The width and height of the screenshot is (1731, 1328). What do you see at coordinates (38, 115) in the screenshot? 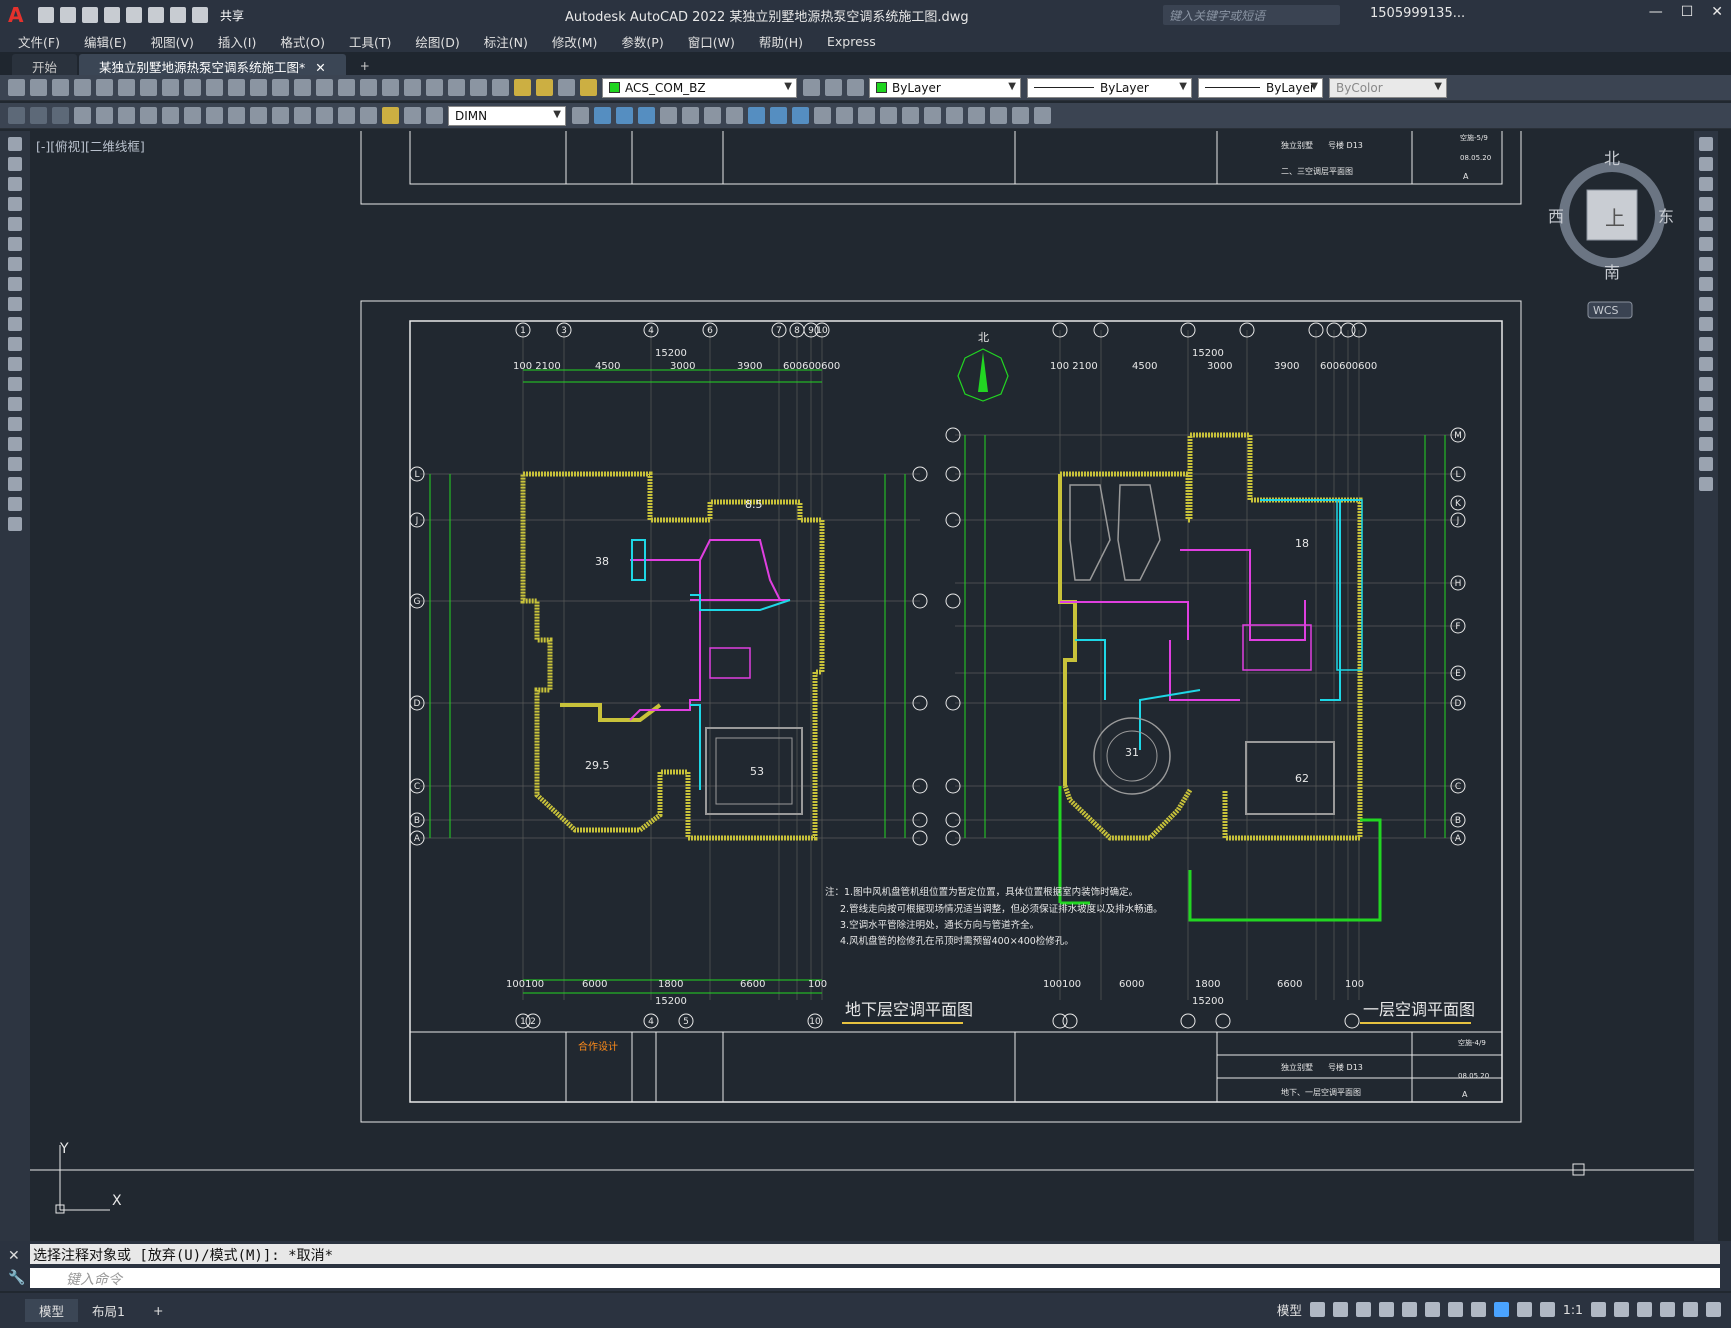
I see `dim-aligned-icon` at bounding box center [38, 115].